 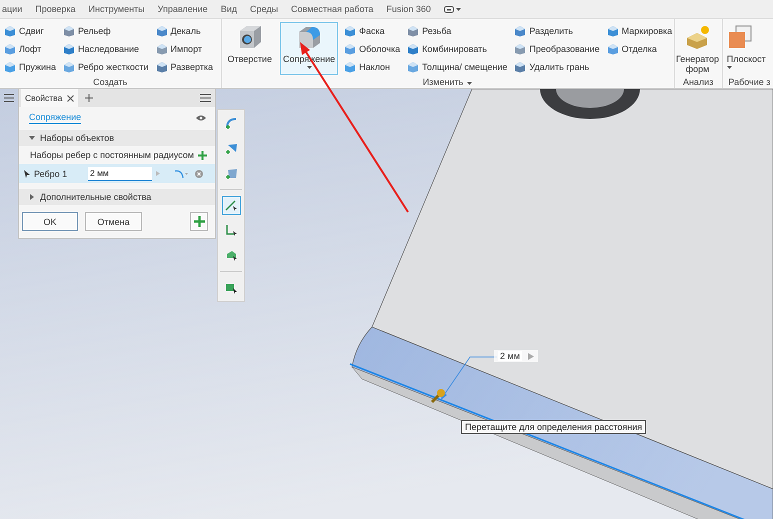 What do you see at coordinates (309, 37) in the screenshot?
I see `rounded-block-icon` at bounding box center [309, 37].